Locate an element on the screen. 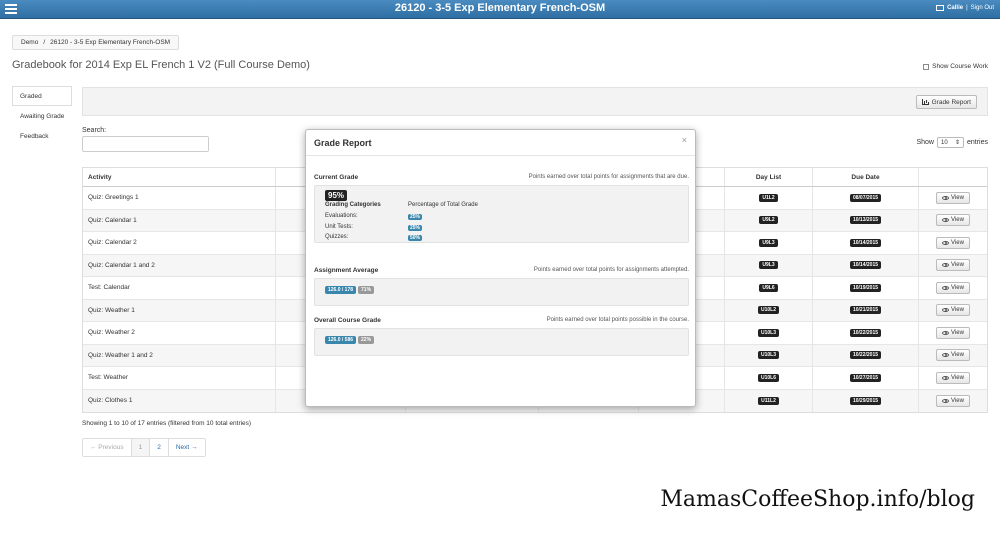  breadcrumb-course: 26120 - 3-5 Exp Elementary French-OSM is located at coordinates (110, 42).